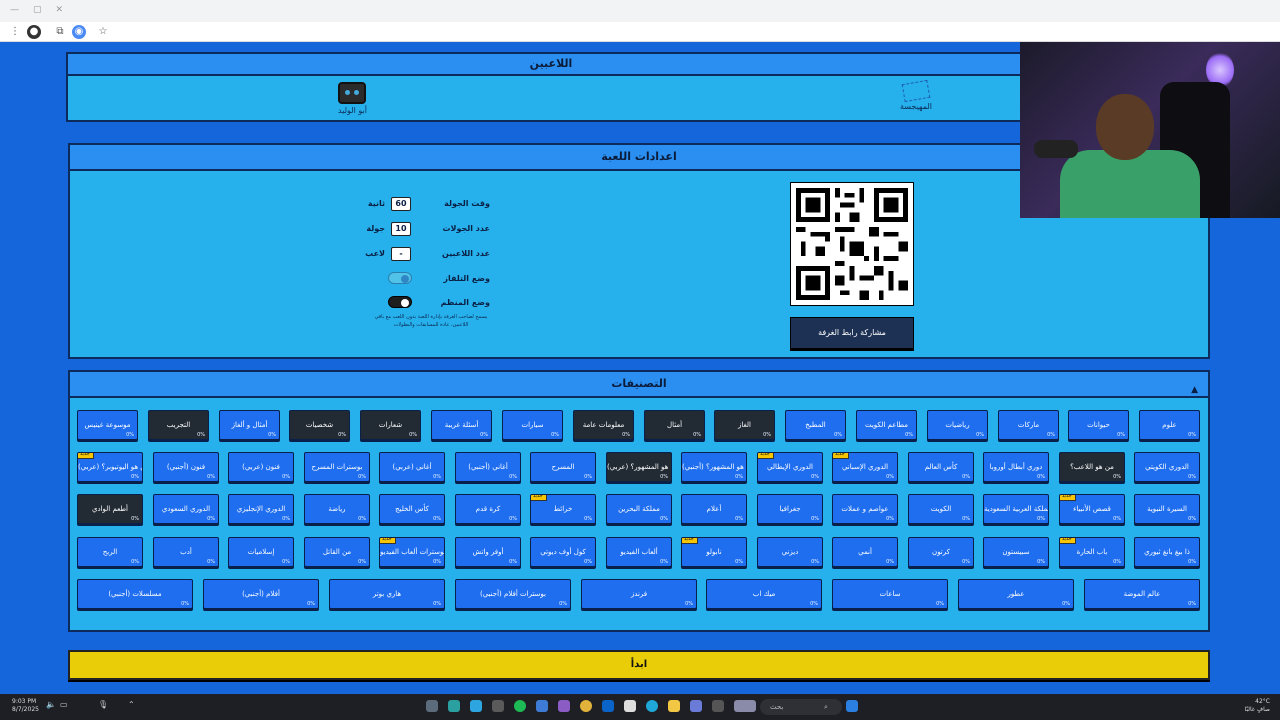 This screenshot has width=1280, height=720. What do you see at coordinates (337, 509) in the screenshot?
I see `category-button: رياضة 0%` at bounding box center [337, 509].